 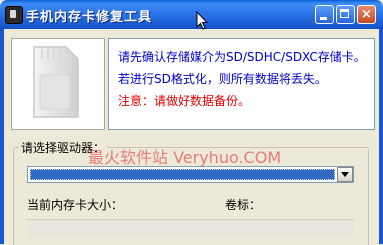 I want to click on window-frame-left, so click(x=2, y=136).